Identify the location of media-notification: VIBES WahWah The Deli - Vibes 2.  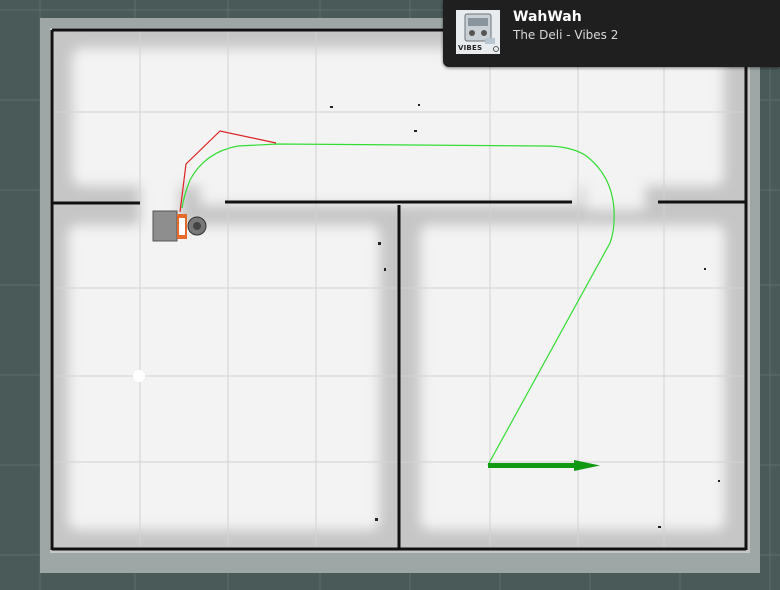
(611, 33).